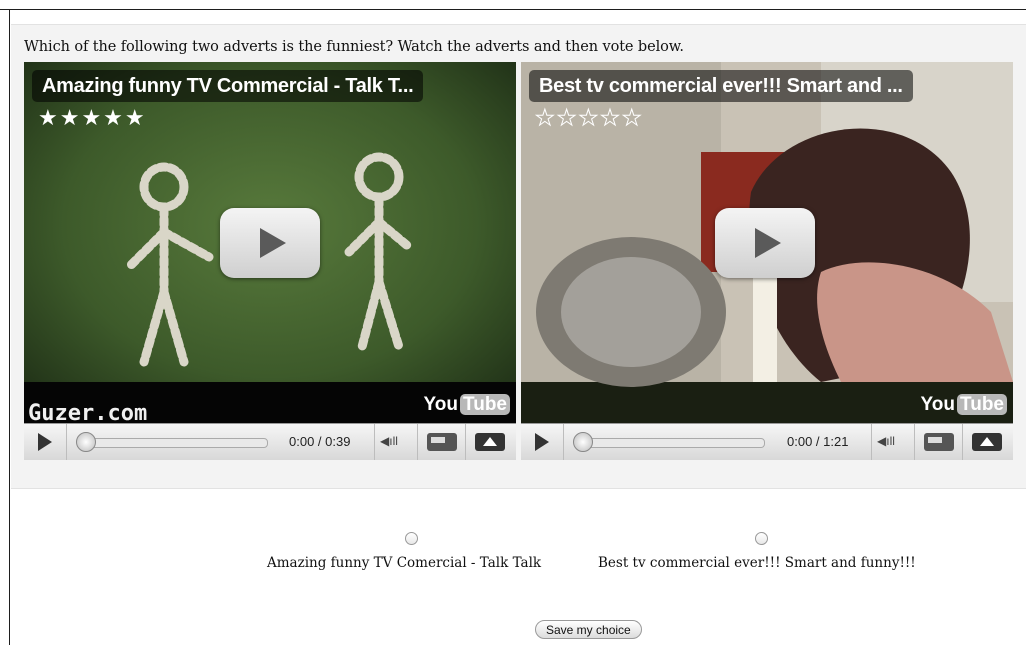 Image resolution: width=1026 pixels, height=645 pixels. I want to click on youtube-logo-tube-2: Tube, so click(982, 404).